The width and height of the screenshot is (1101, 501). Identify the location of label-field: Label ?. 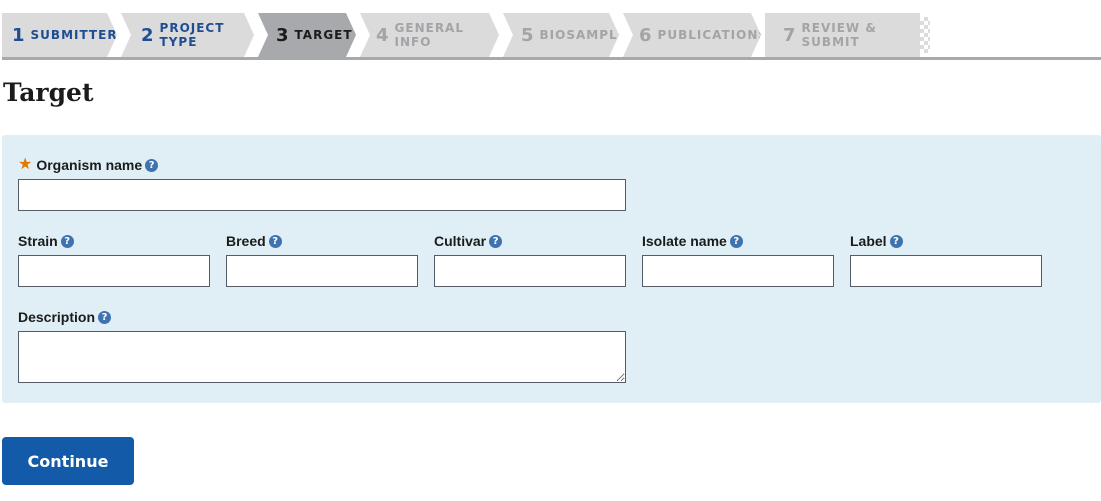
(946, 259).